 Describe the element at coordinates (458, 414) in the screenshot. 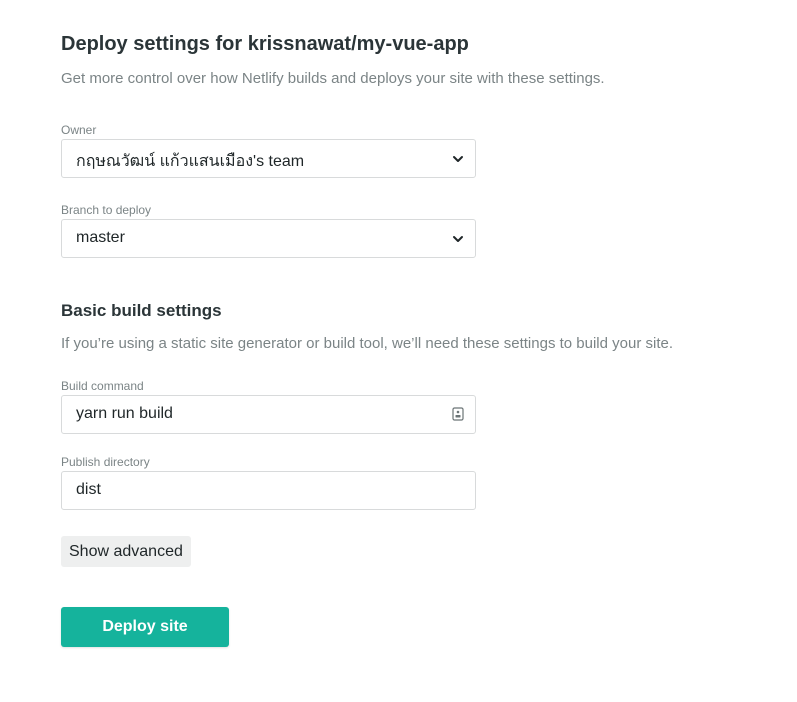

I see `document-icon` at that location.